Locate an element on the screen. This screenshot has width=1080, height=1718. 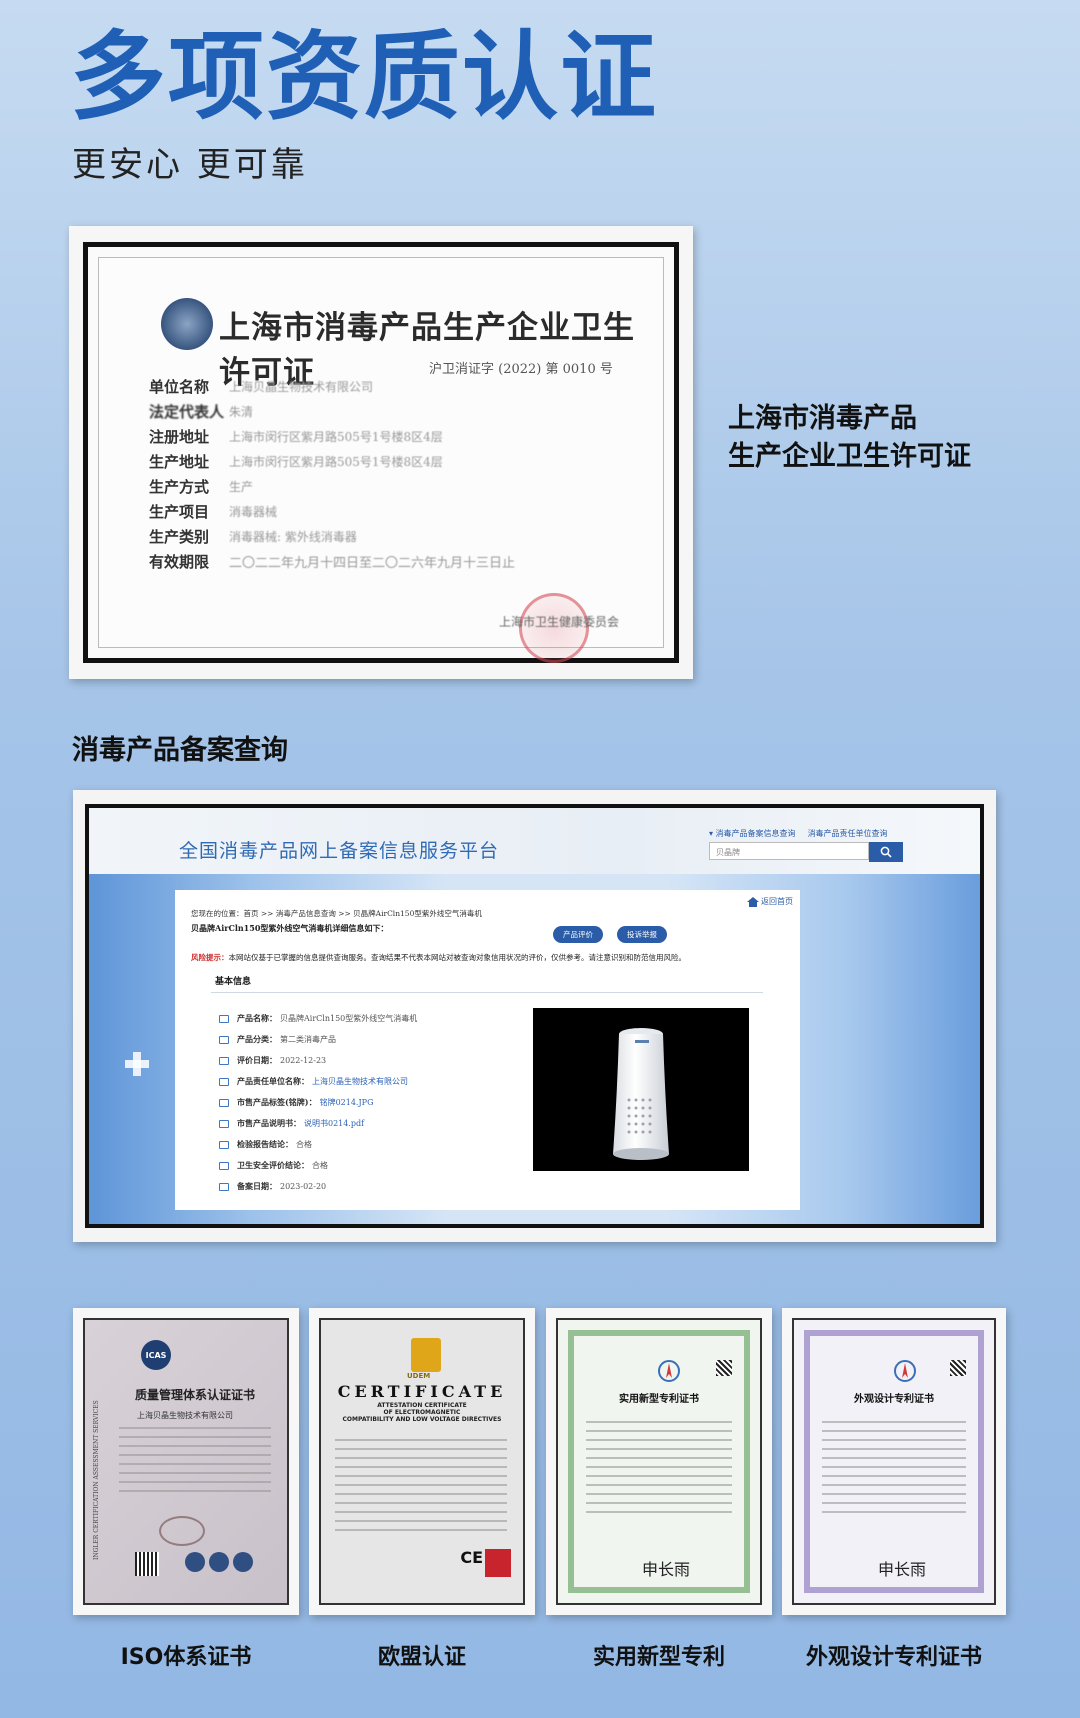
field-label: 市售产品说明书： is located at coordinates (269, 1123).